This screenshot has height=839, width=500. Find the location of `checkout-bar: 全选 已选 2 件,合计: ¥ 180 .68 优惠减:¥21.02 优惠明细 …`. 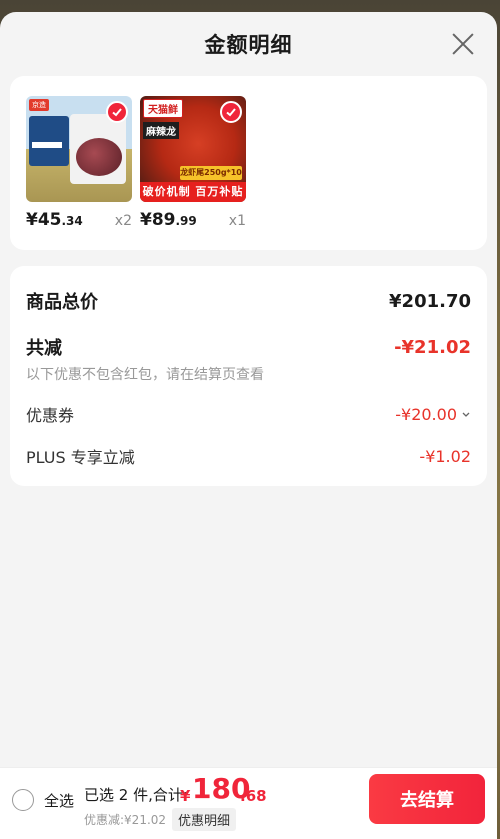

checkout-bar: 全选 已选 2 件,合计: ¥ 180 .68 优惠减:¥21.02 优惠明细 … is located at coordinates (248, 803).